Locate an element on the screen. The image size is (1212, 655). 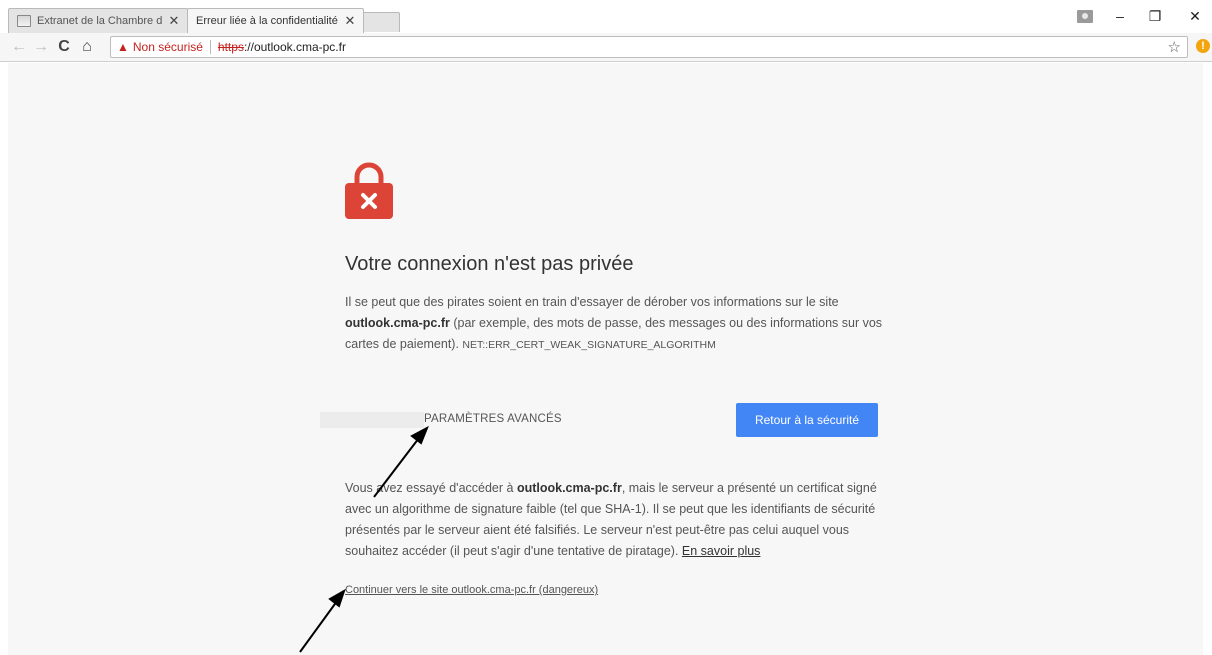
tab-extranet: Extranet de la Chambre d ✕ is located at coordinates (98, 20).